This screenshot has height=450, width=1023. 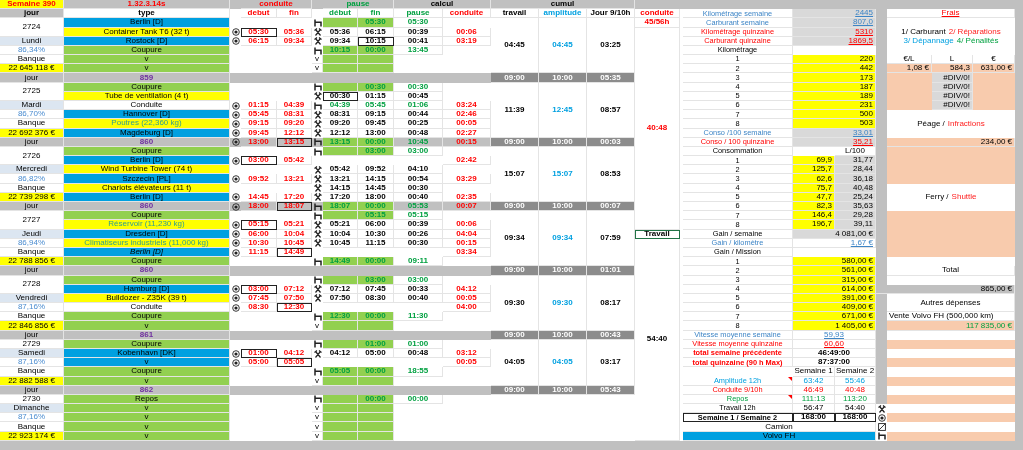 What do you see at coordinates (881, 417) in the screenshot?
I see `radio-icon` at bounding box center [881, 417].